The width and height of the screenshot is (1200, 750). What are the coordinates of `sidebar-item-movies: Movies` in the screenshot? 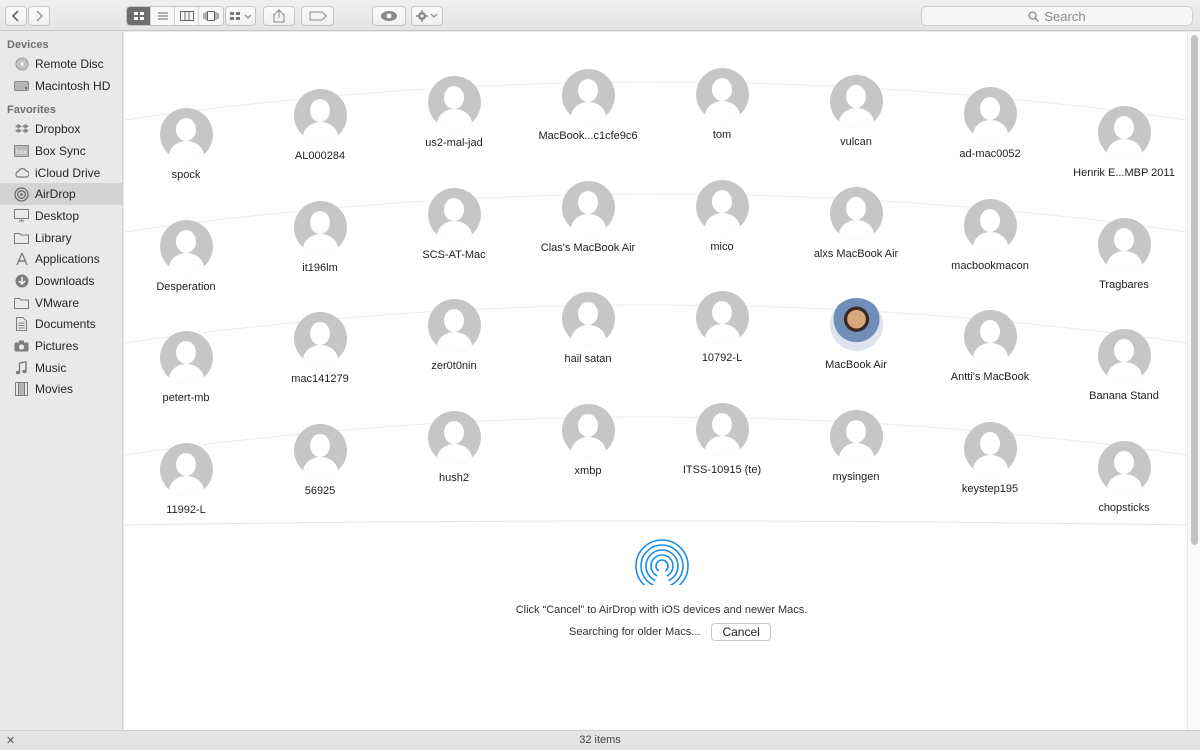 It's located at (61, 390).